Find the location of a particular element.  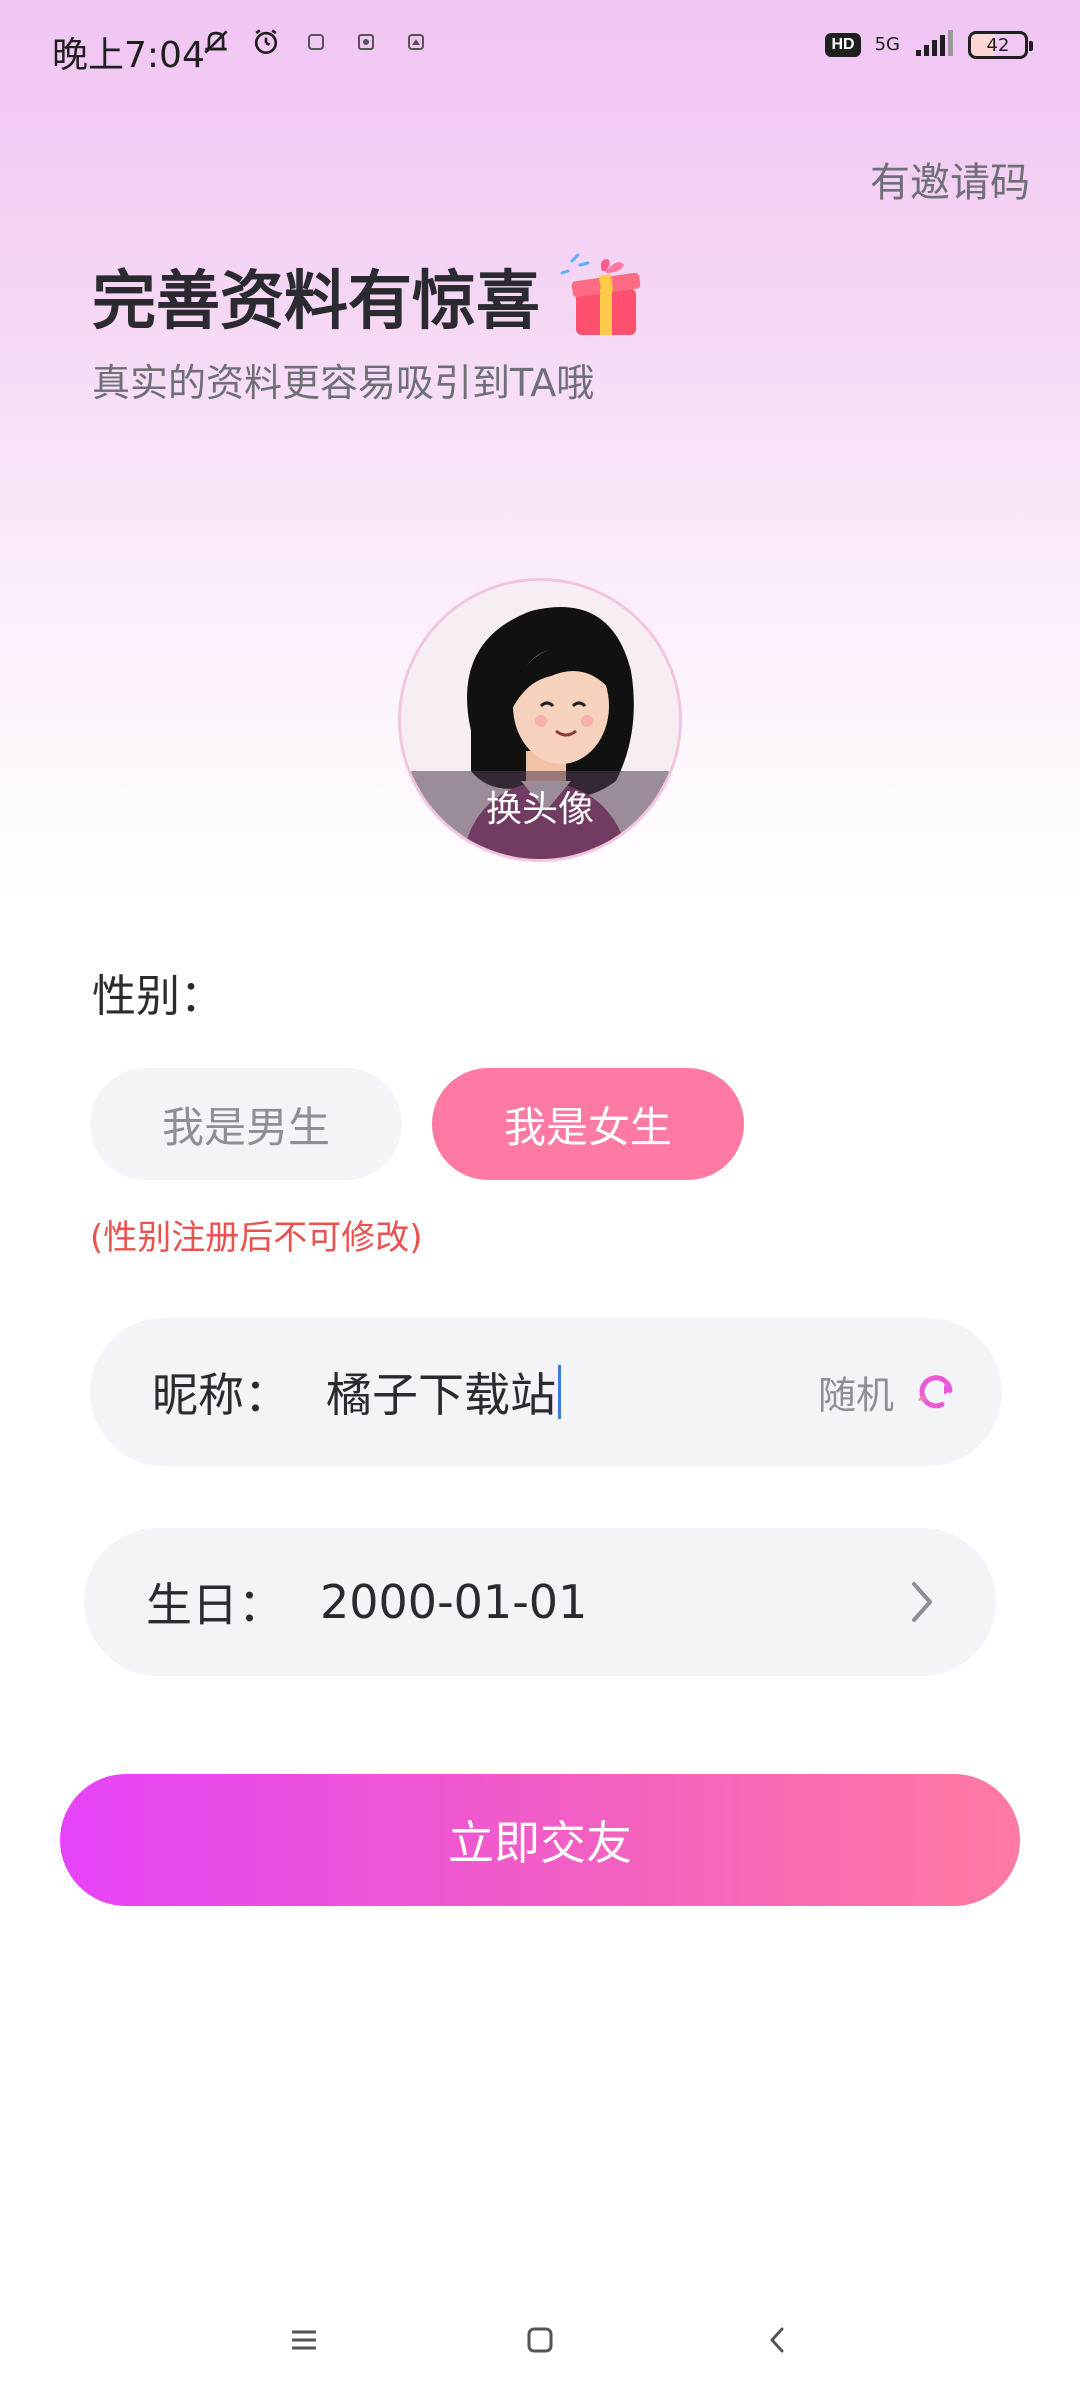

status-left-icons is located at coordinates (316, 42).